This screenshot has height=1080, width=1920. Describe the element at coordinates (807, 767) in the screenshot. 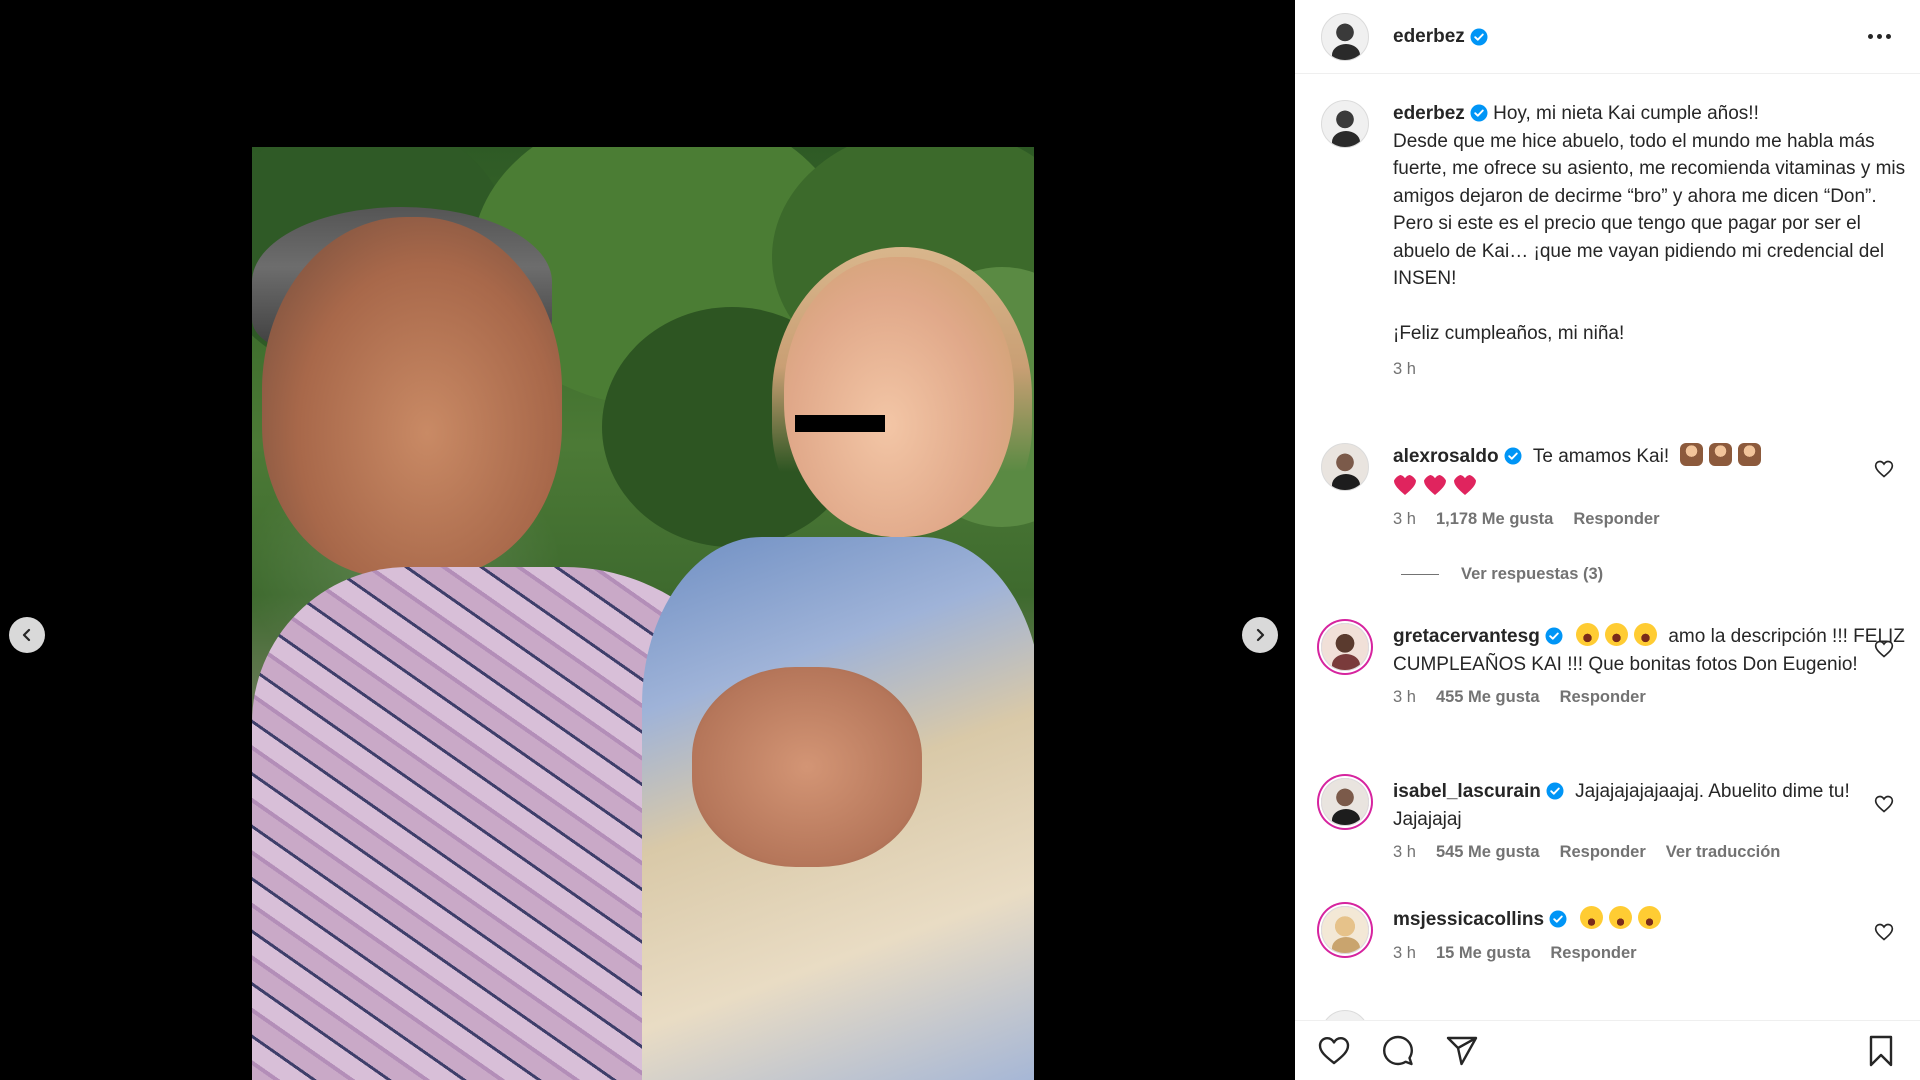

I see `photo-hands` at that location.